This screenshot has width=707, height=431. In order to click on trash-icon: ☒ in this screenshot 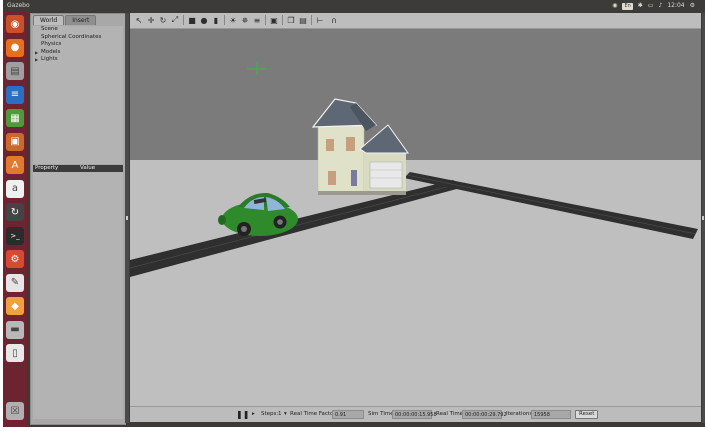, I will do `click(15, 411)`.